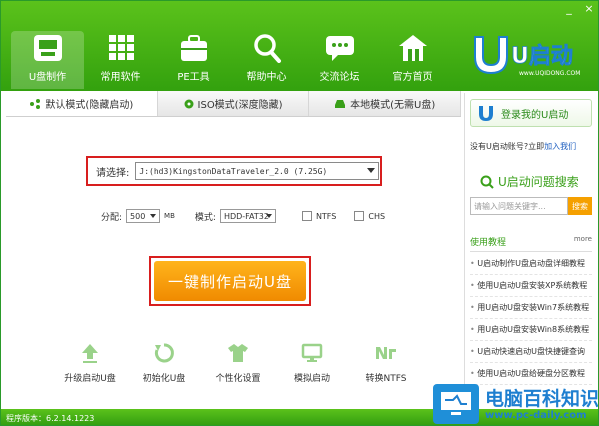 The height and width of the screenshot is (426, 599). I want to click on svg-text: www.UQIDONG.COM, so click(549, 73).